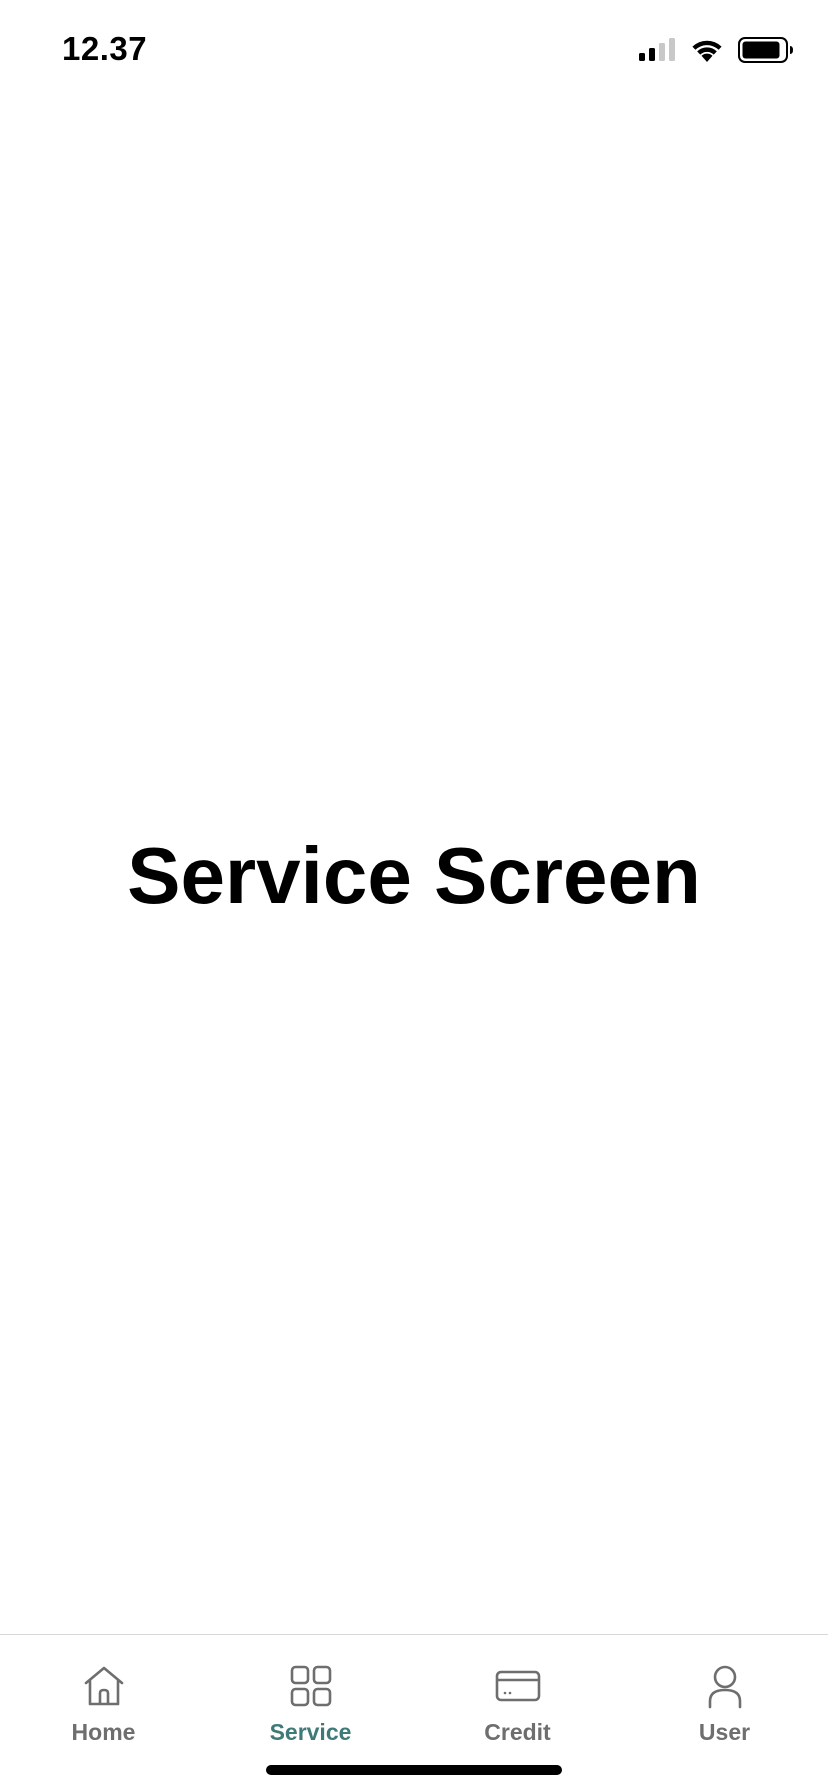 The height and width of the screenshot is (1792, 828). Describe the element at coordinates (724, 1711) in the screenshot. I see `tab-user: User` at that location.